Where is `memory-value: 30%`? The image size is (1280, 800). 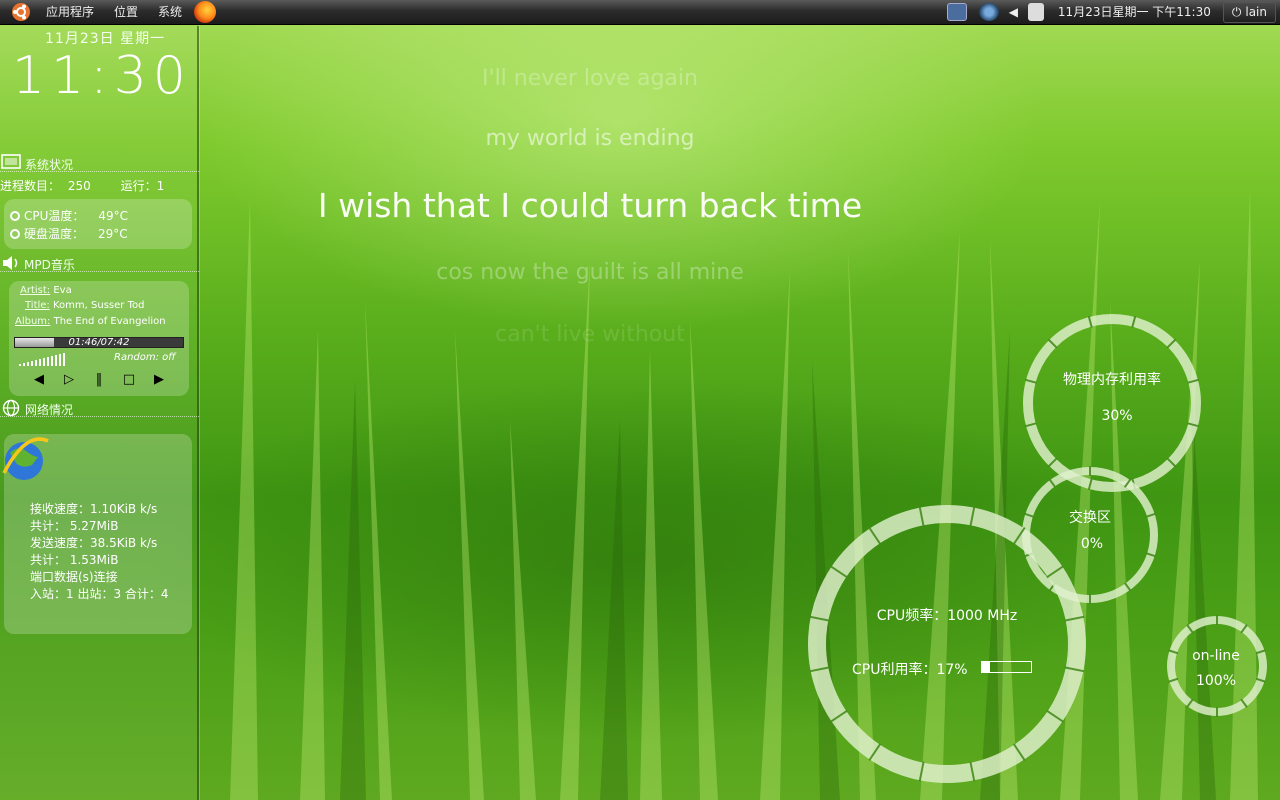
memory-value: 30% is located at coordinates (1117, 416).